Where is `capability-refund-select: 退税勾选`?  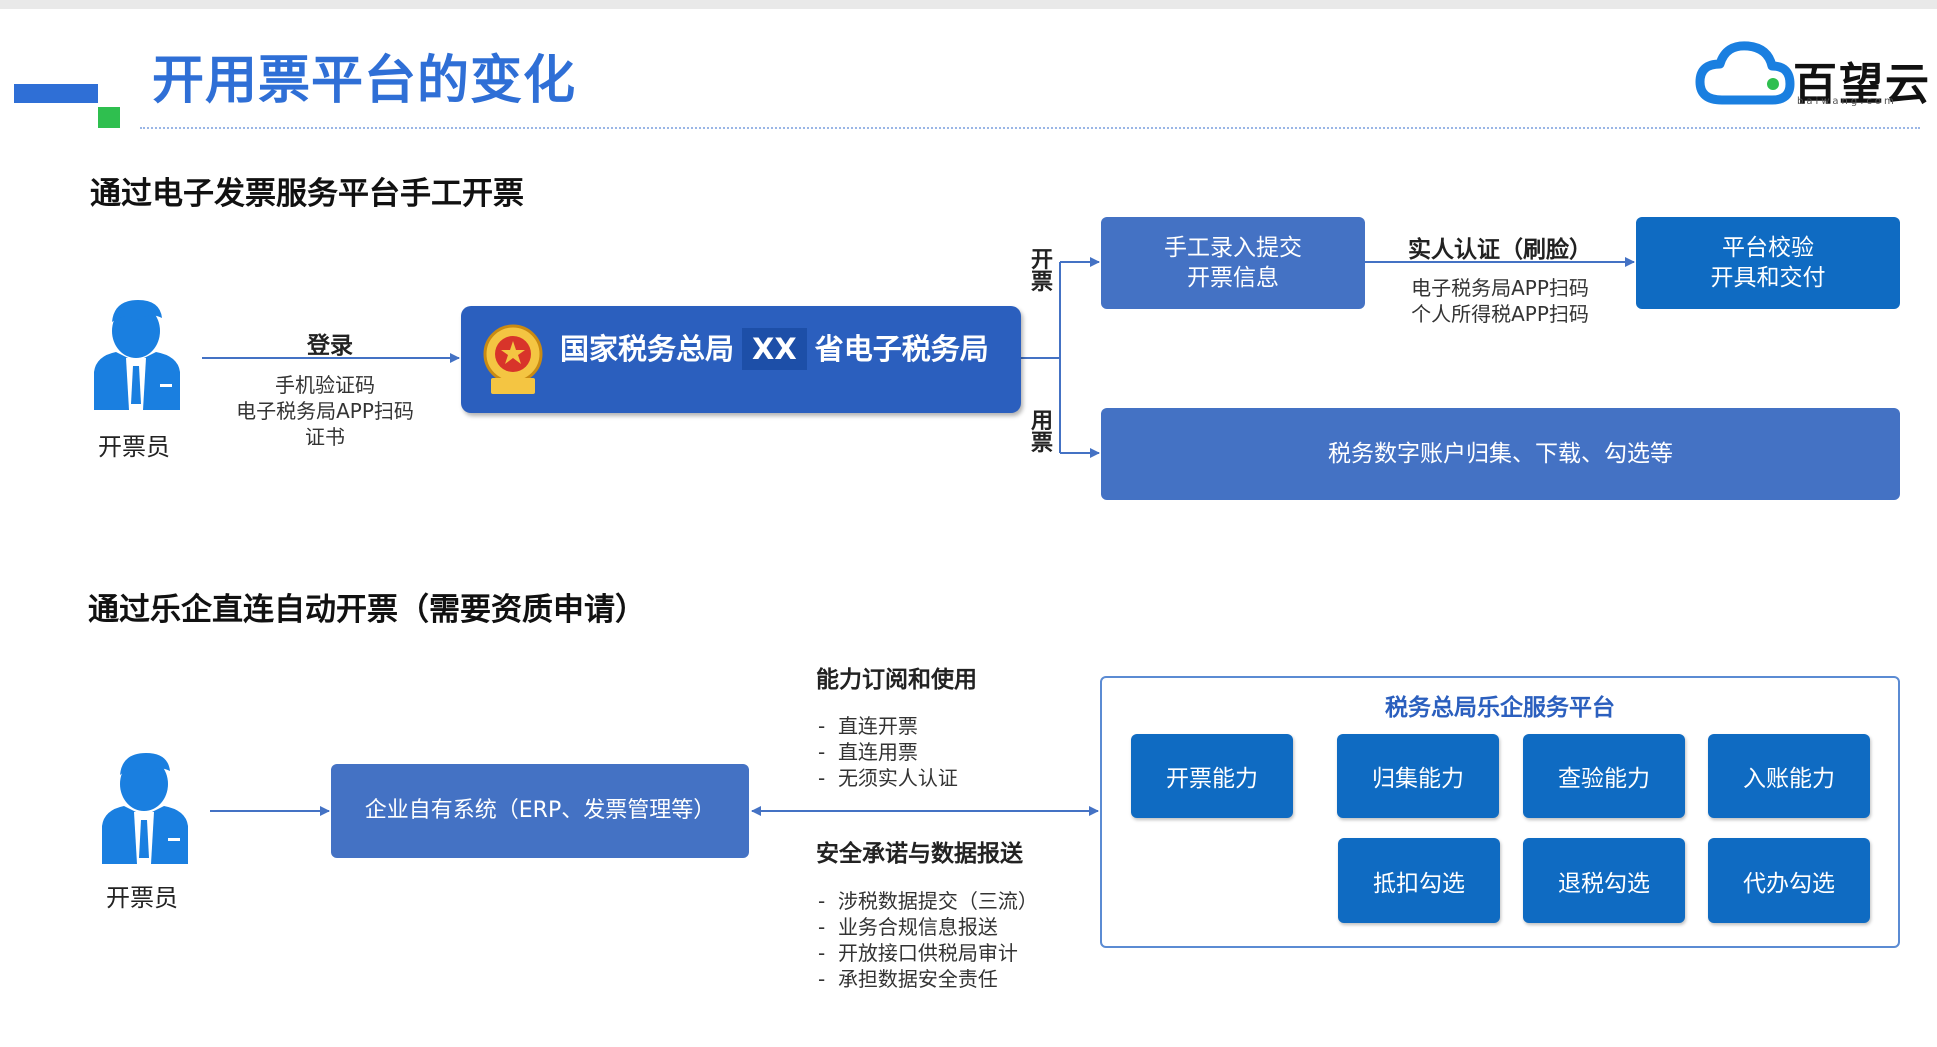
capability-refund-select: 退税勾选 is located at coordinates (1604, 880).